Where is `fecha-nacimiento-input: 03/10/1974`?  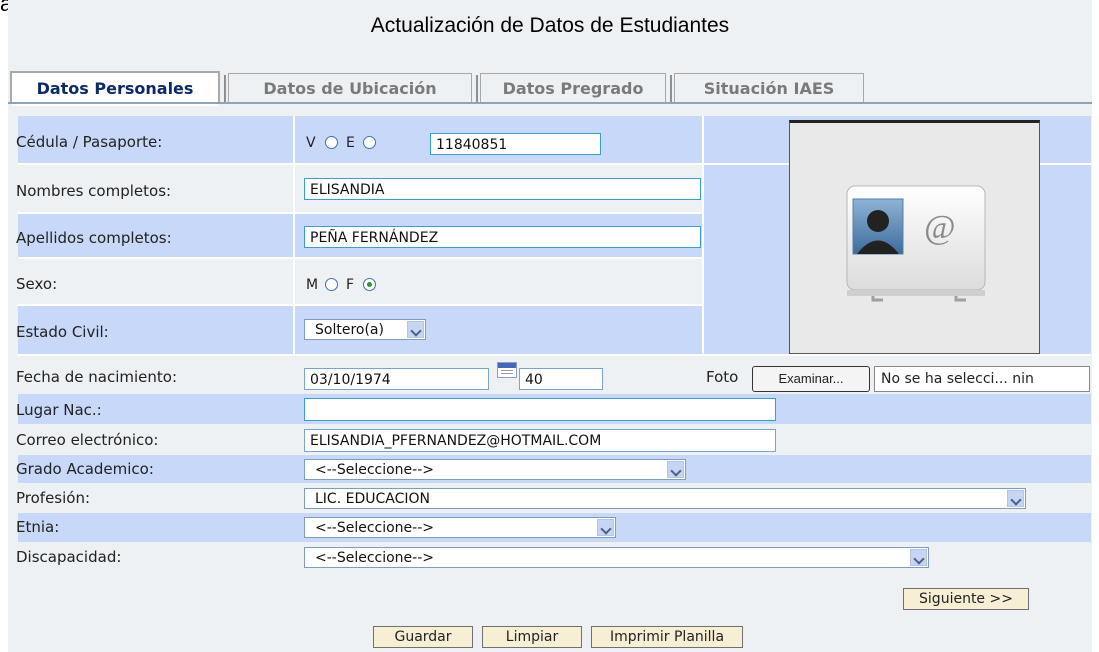
fecha-nacimiento-input: 03/10/1974 is located at coordinates (396, 379).